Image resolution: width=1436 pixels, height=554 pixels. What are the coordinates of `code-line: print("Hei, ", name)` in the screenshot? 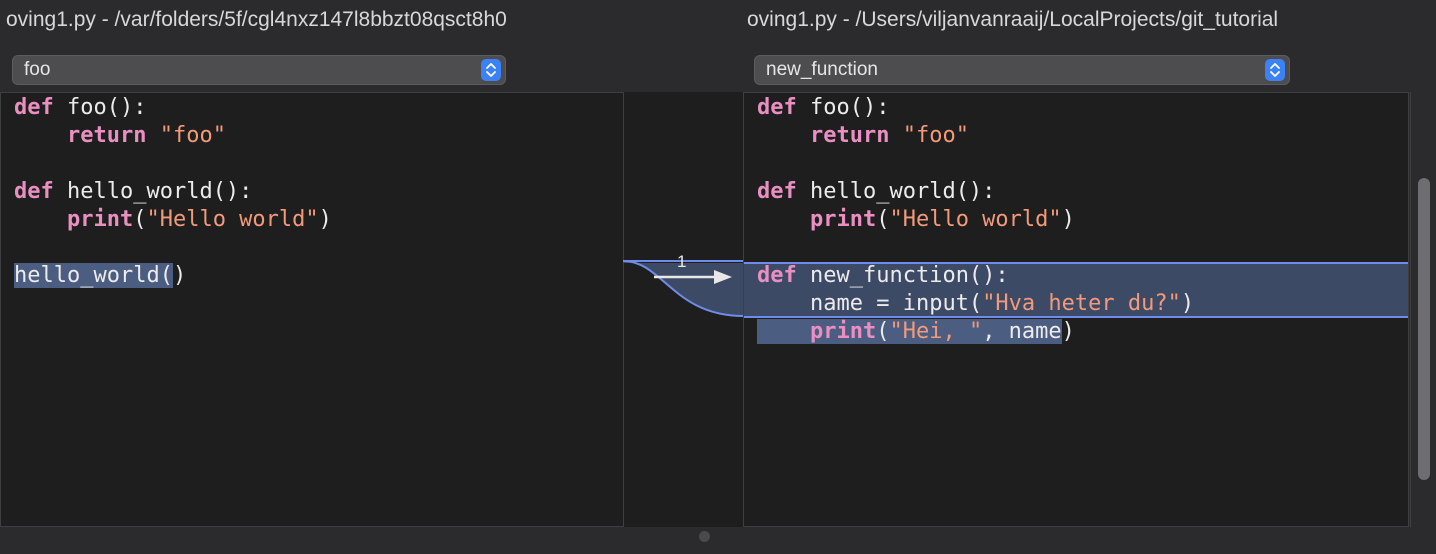 It's located at (916, 332).